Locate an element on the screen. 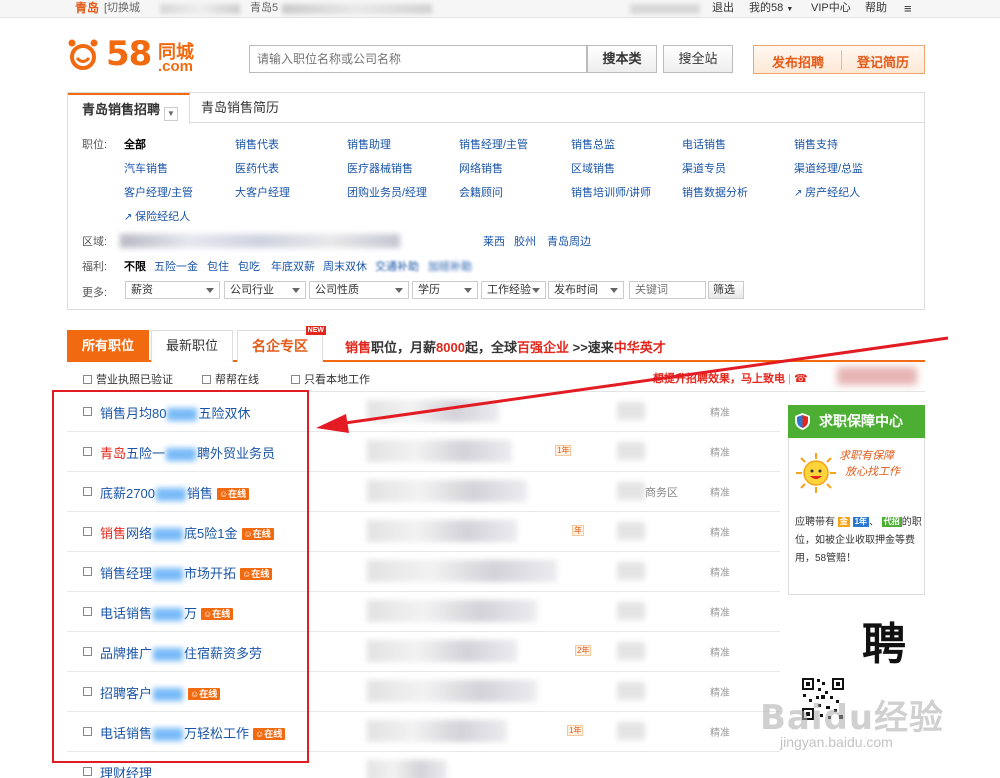 The height and width of the screenshot is (778, 1000). position-item: 销售支持 is located at coordinates (816, 144).